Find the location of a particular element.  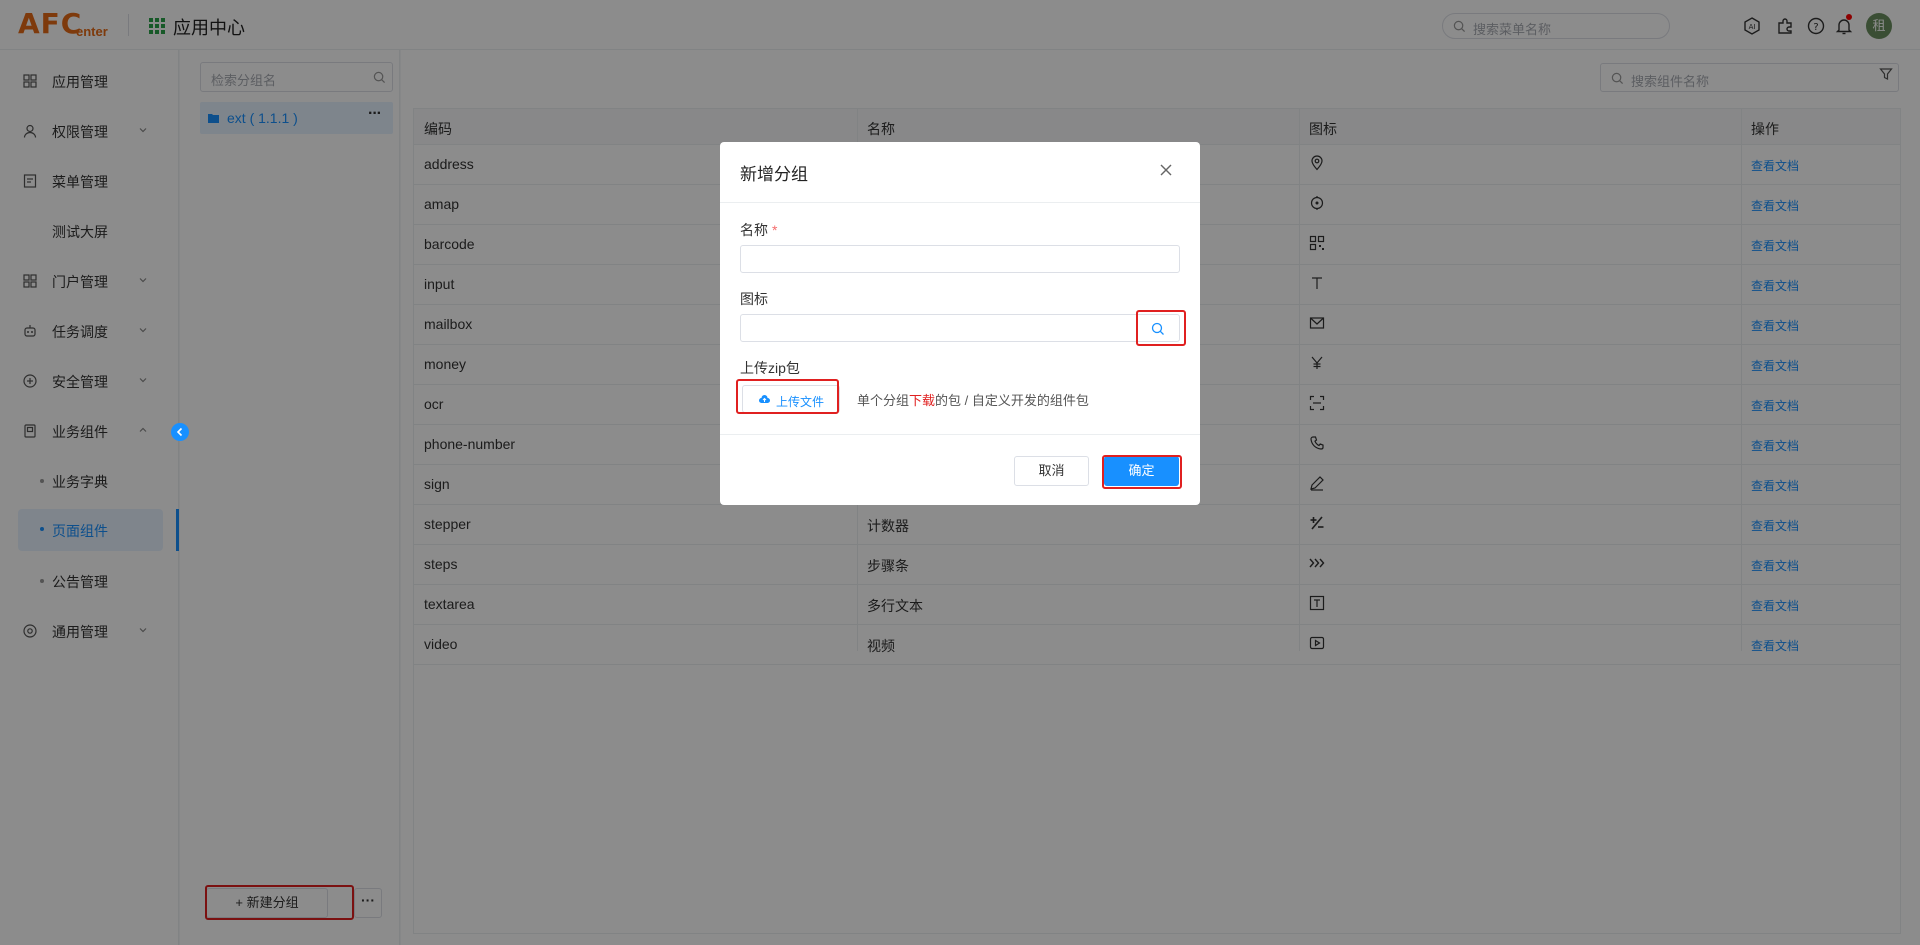

chevron-left-icon is located at coordinates (179, 432).